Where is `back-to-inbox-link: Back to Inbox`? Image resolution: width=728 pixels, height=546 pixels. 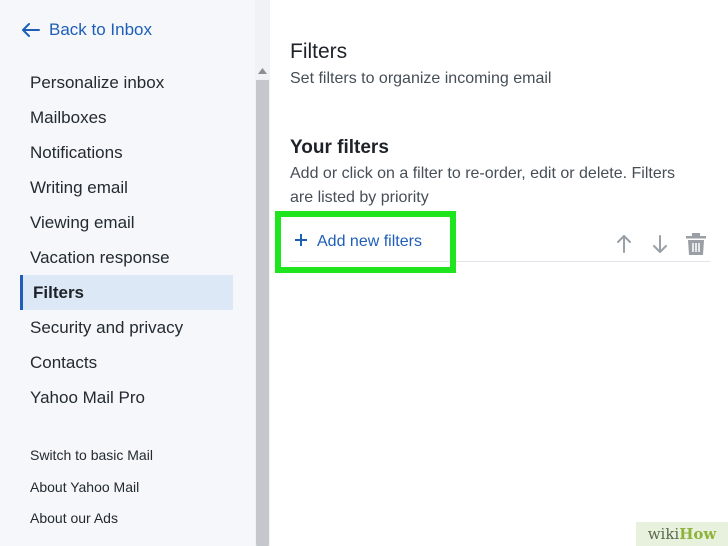 back-to-inbox-link: Back to Inbox is located at coordinates (87, 30).